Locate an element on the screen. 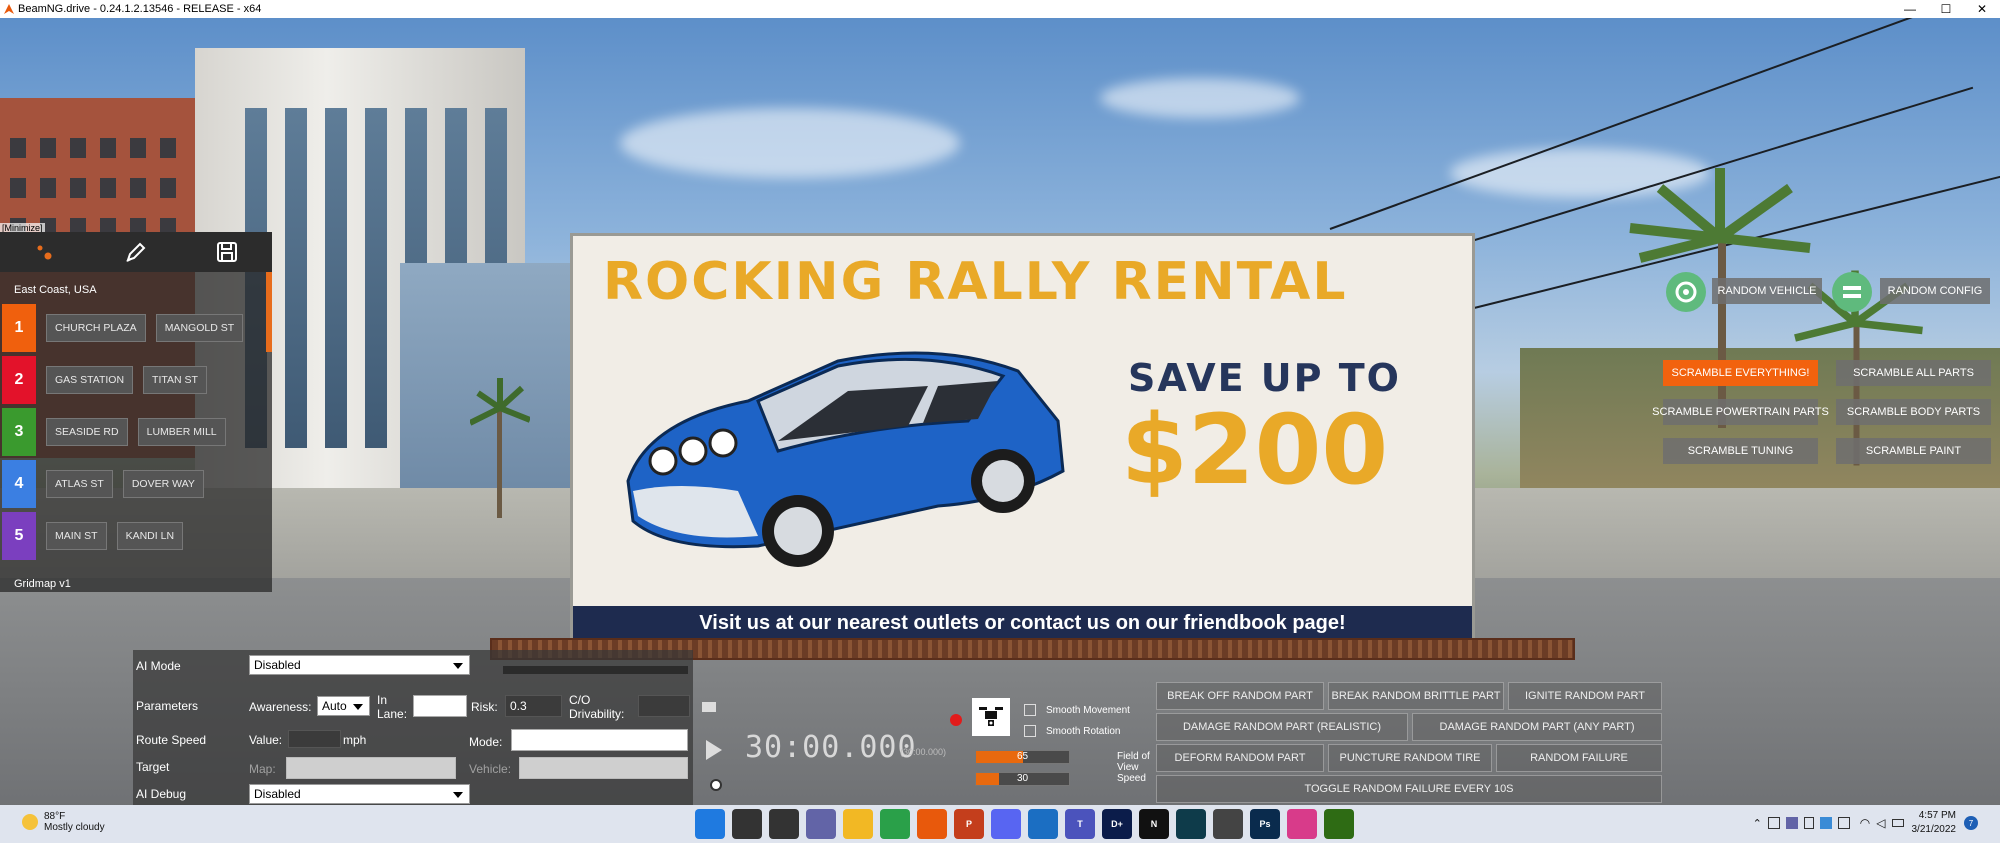 This screenshot has width=2000, height=843. vehicle-field is located at coordinates (603, 768).